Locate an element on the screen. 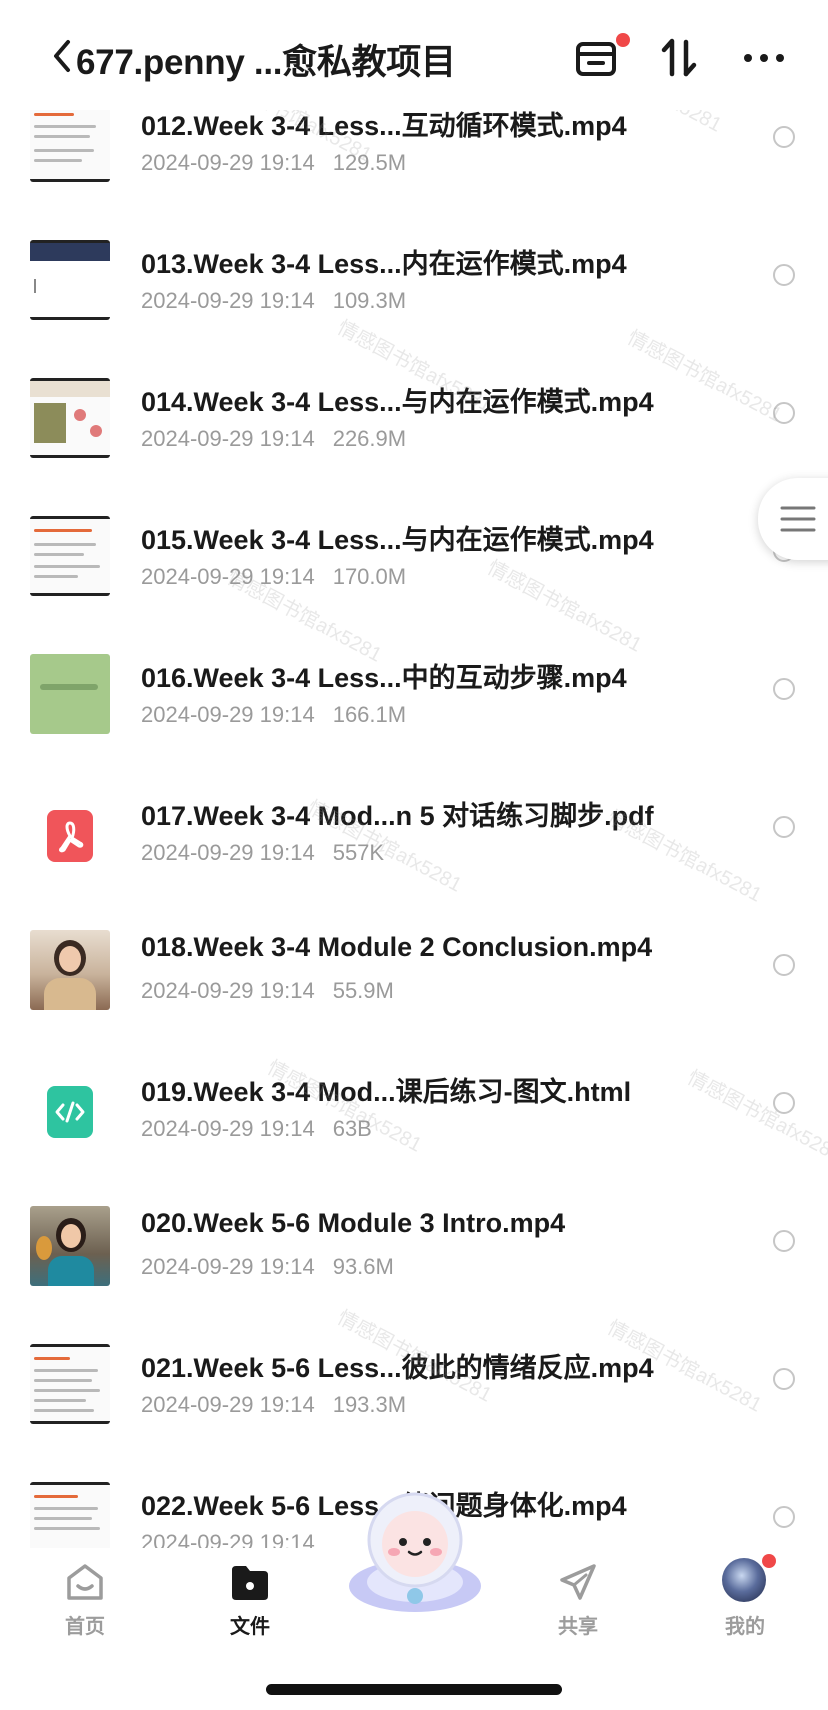  sort-arrows-icon is located at coordinates (679, 58).